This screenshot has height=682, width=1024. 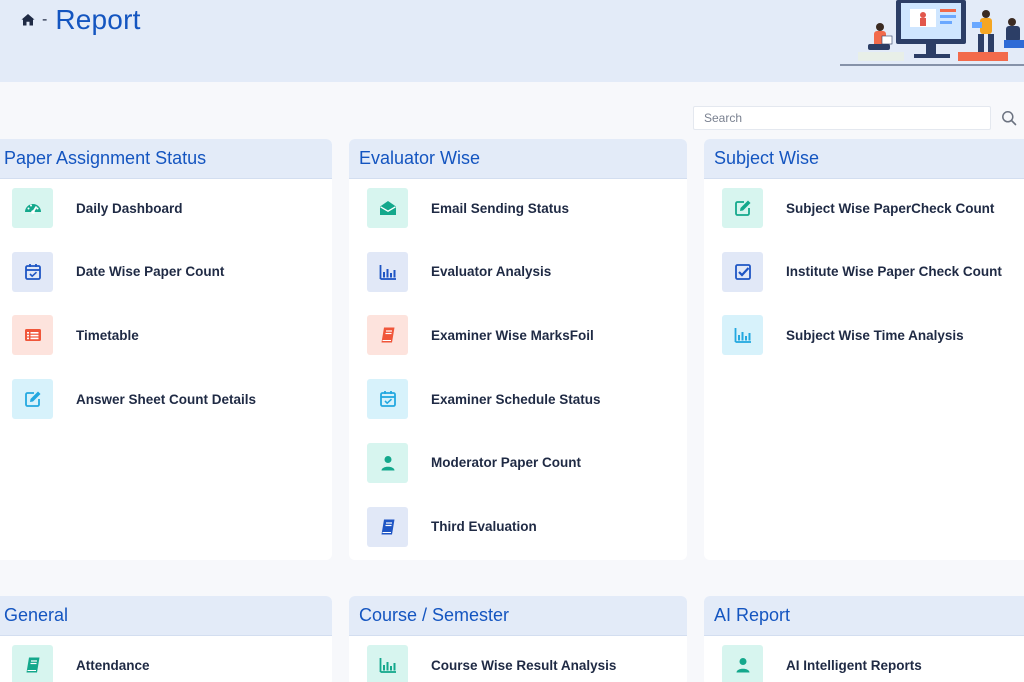 I want to click on report-item-answer-sheet-count-details: Answer Sheet Count Details, so click(x=134, y=399).